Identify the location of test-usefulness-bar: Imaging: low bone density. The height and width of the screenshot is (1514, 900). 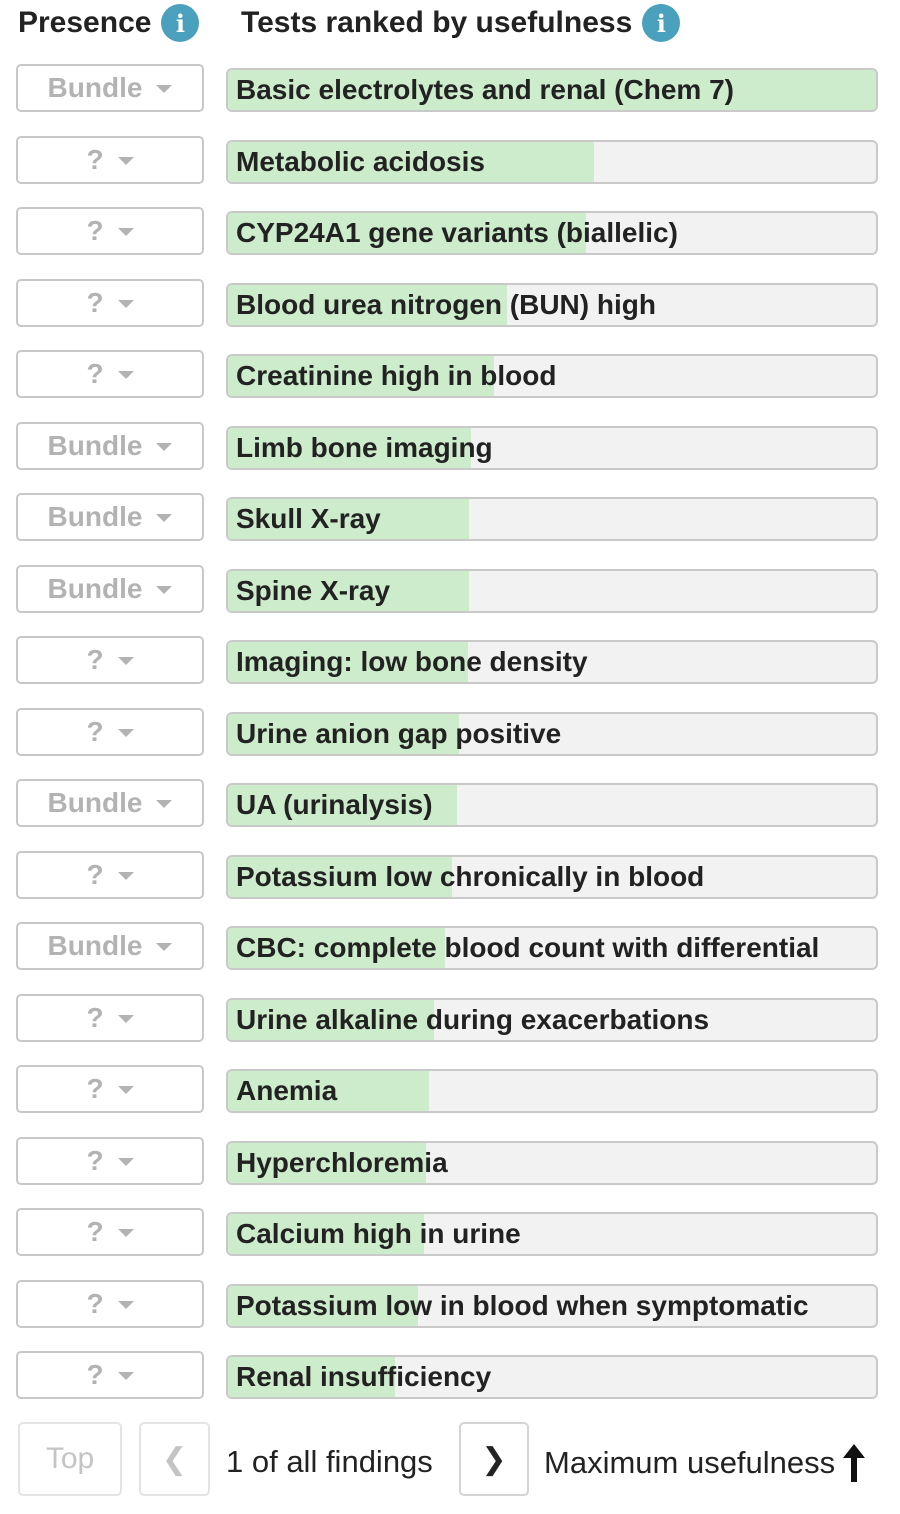
(552, 662).